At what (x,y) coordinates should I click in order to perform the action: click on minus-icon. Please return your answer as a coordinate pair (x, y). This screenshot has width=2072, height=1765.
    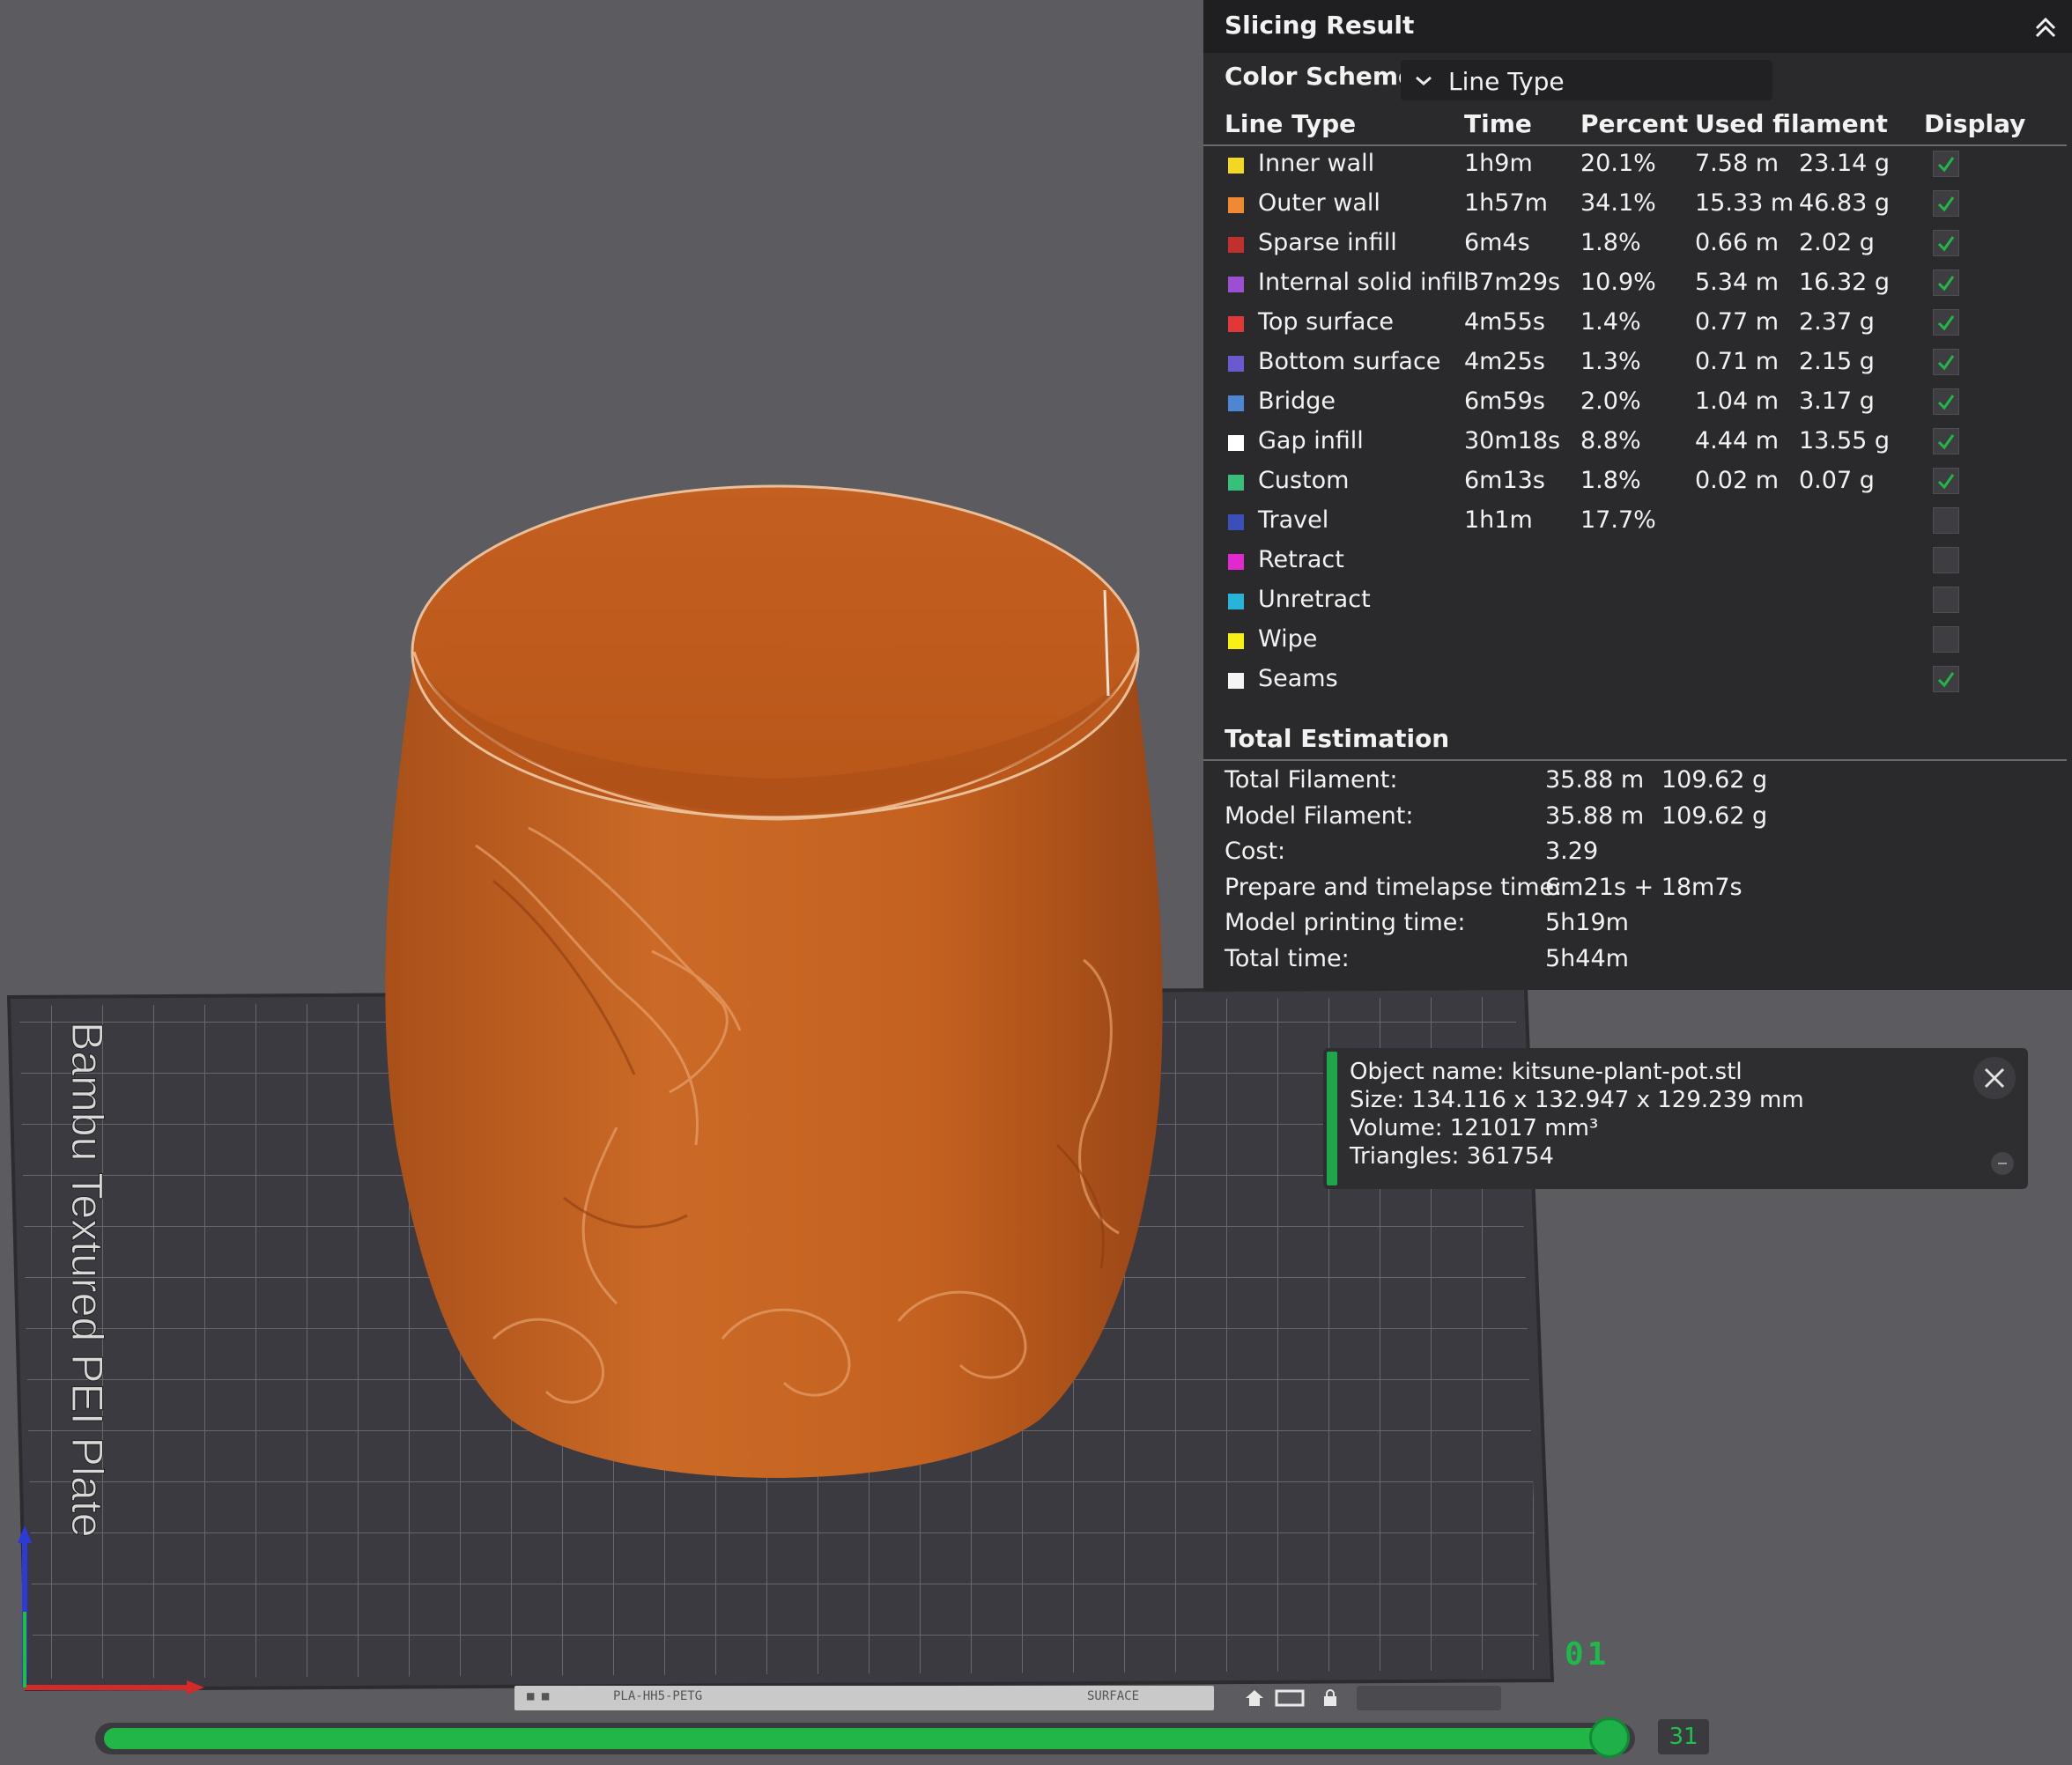
    Looking at the image, I should click on (2002, 1164).